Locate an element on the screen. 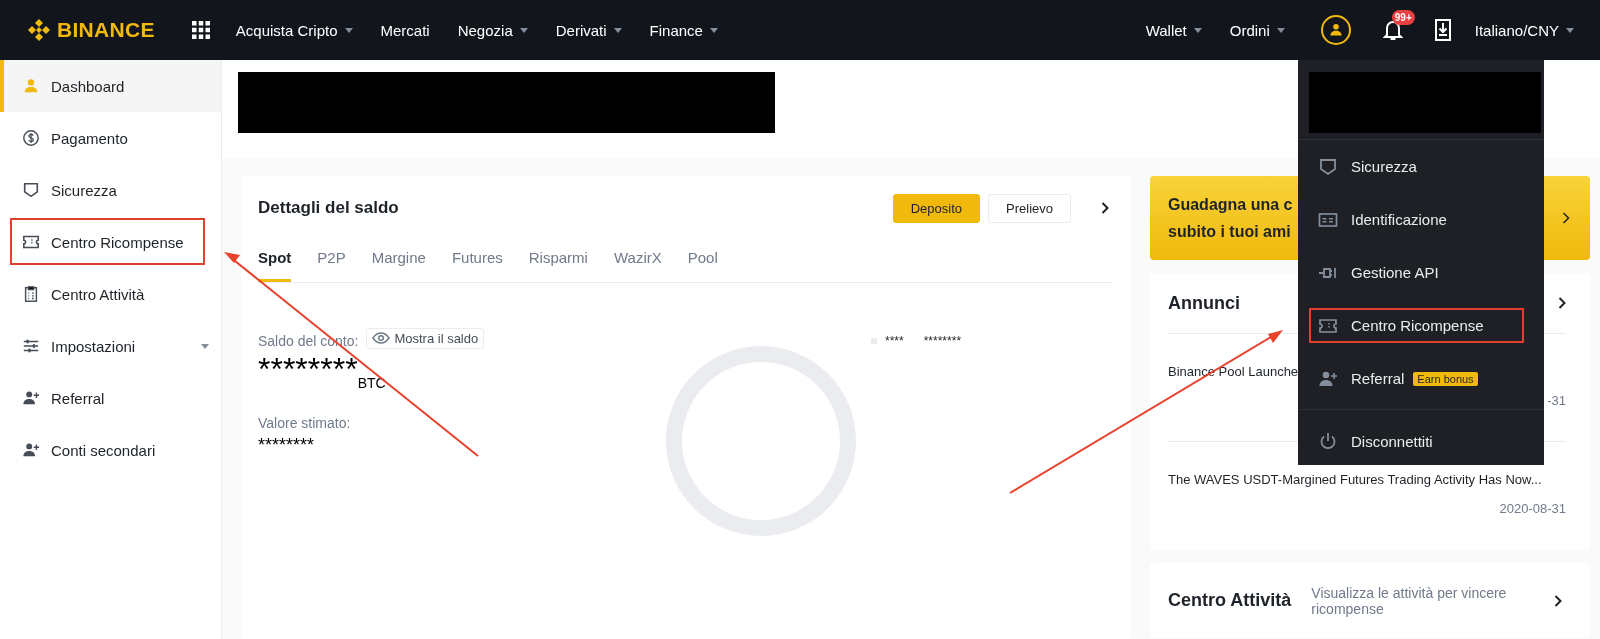 The image size is (1600, 639). menu-item: Referral Earn bonus is located at coordinates (1421, 378).